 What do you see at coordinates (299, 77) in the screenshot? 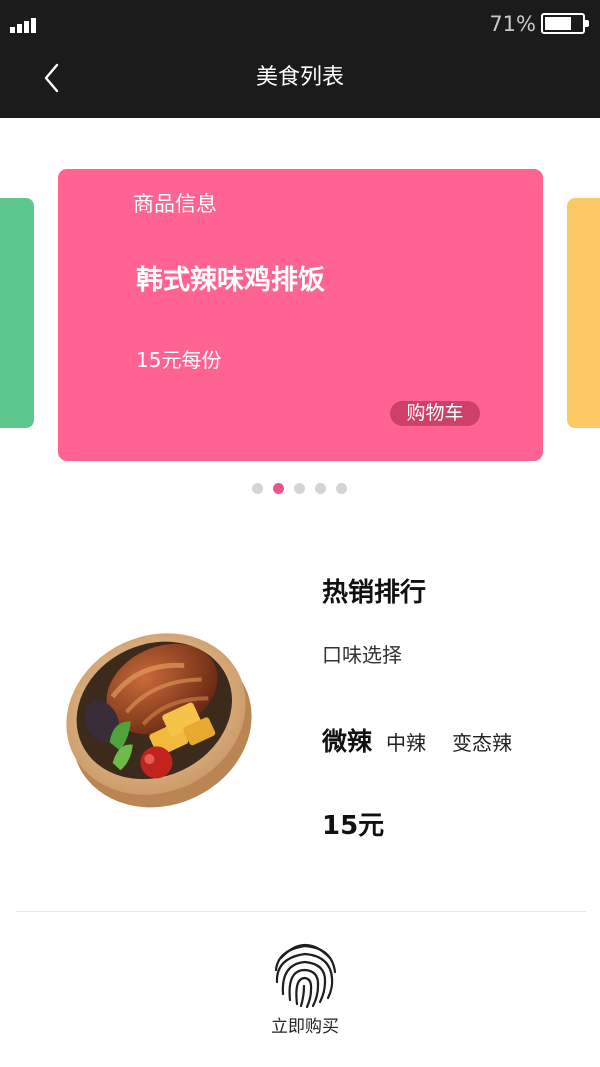
I see `page-title: 美食列表` at bounding box center [299, 77].